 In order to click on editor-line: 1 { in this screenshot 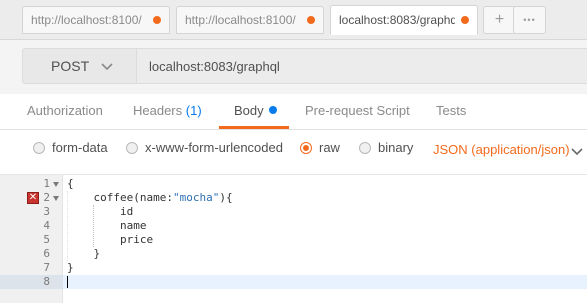, I will do `click(293, 184)`.